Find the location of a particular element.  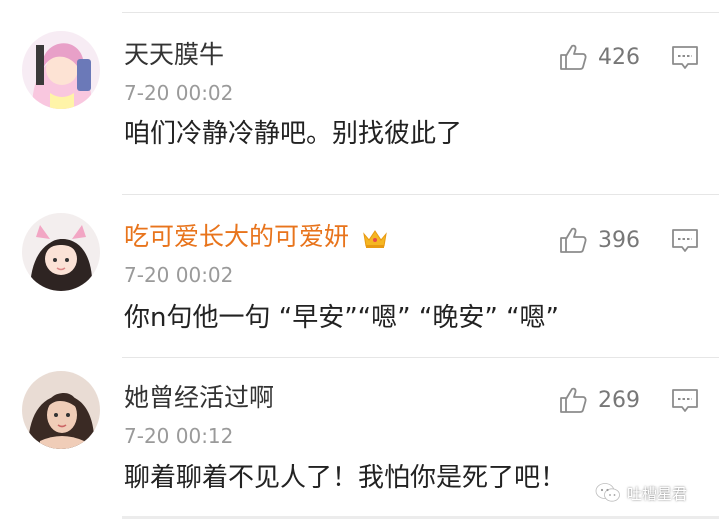

divider-top is located at coordinates (420, 12).